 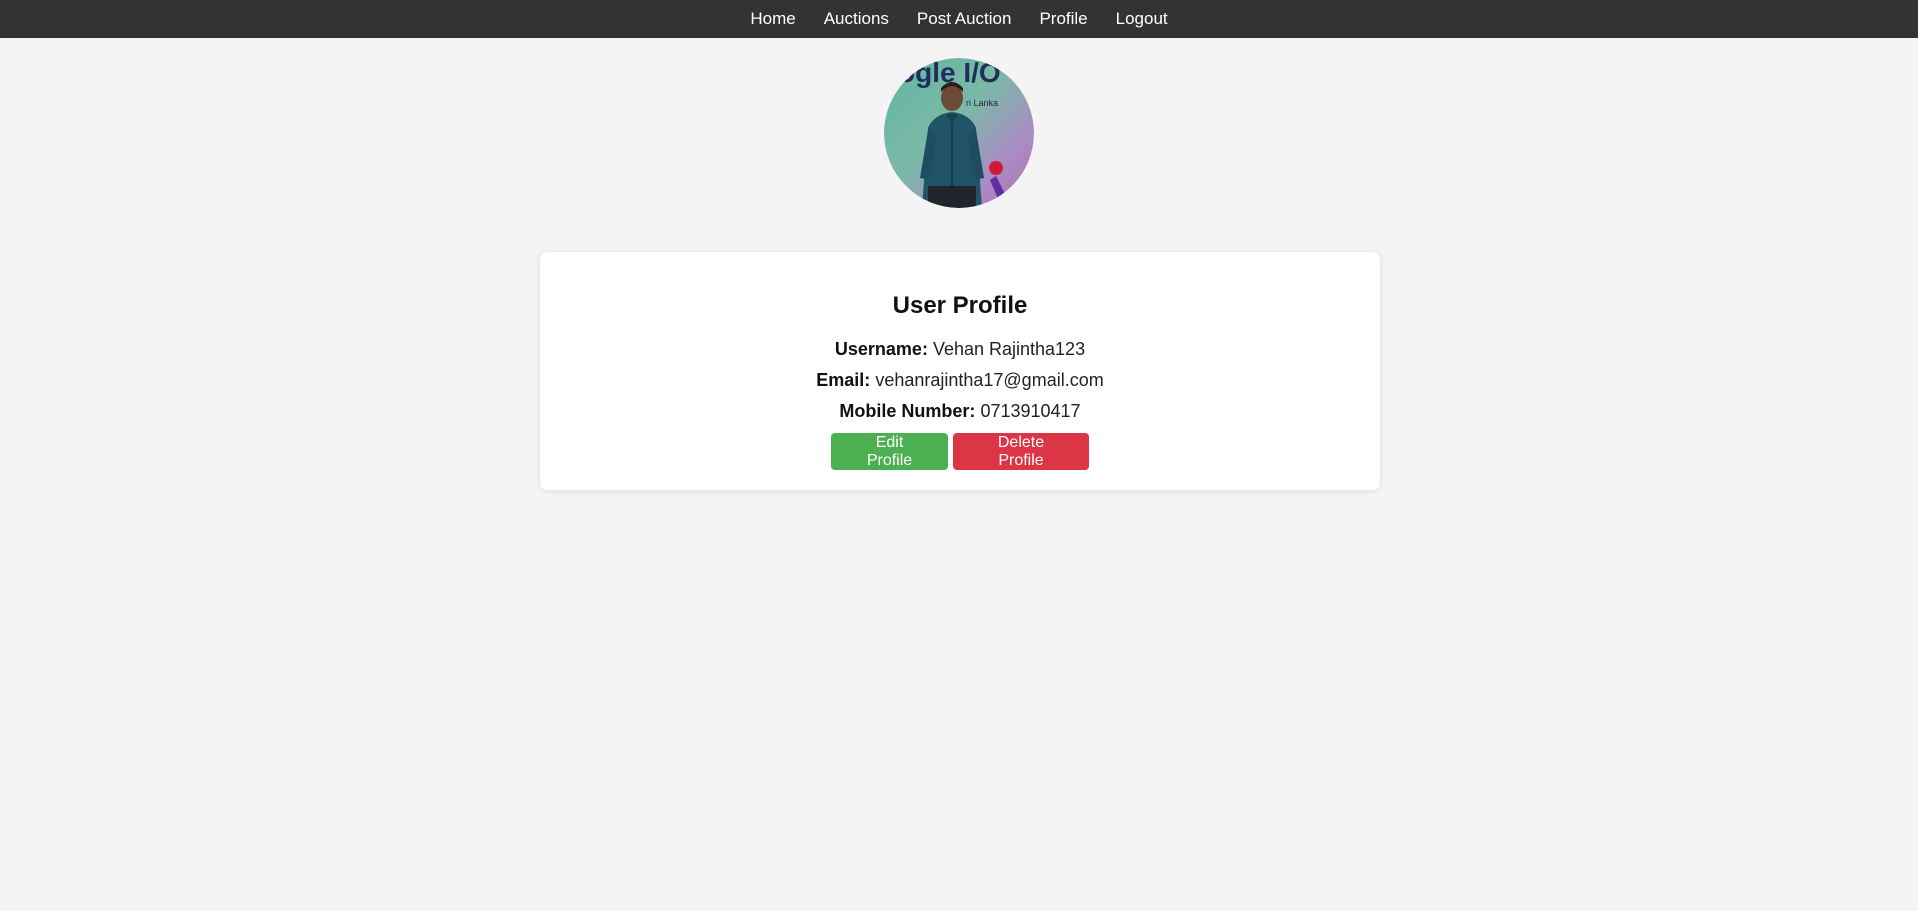 What do you see at coordinates (964, 19) in the screenshot?
I see `nav-post-auction: Post Auction` at bounding box center [964, 19].